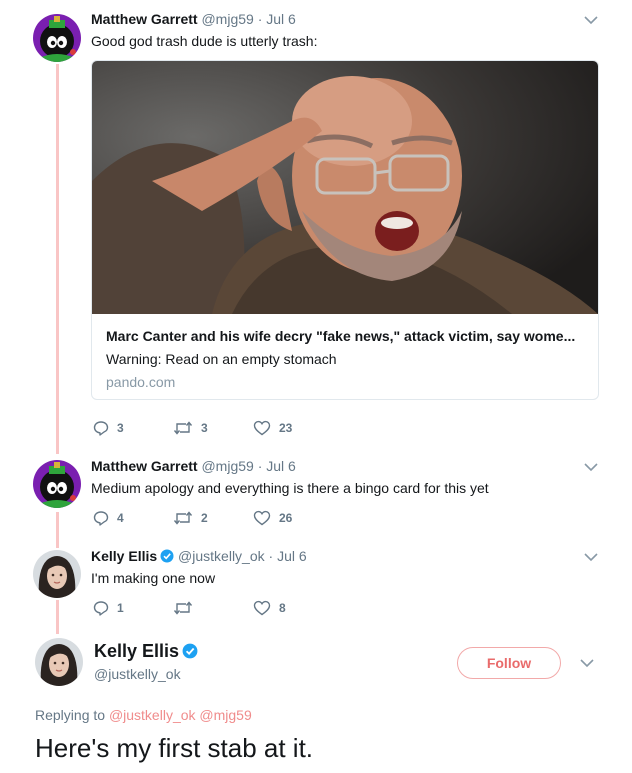 The height and width of the screenshot is (773, 632). Describe the element at coordinates (509, 663) in the screenshot. I see `follow-button: Follow` at that location.